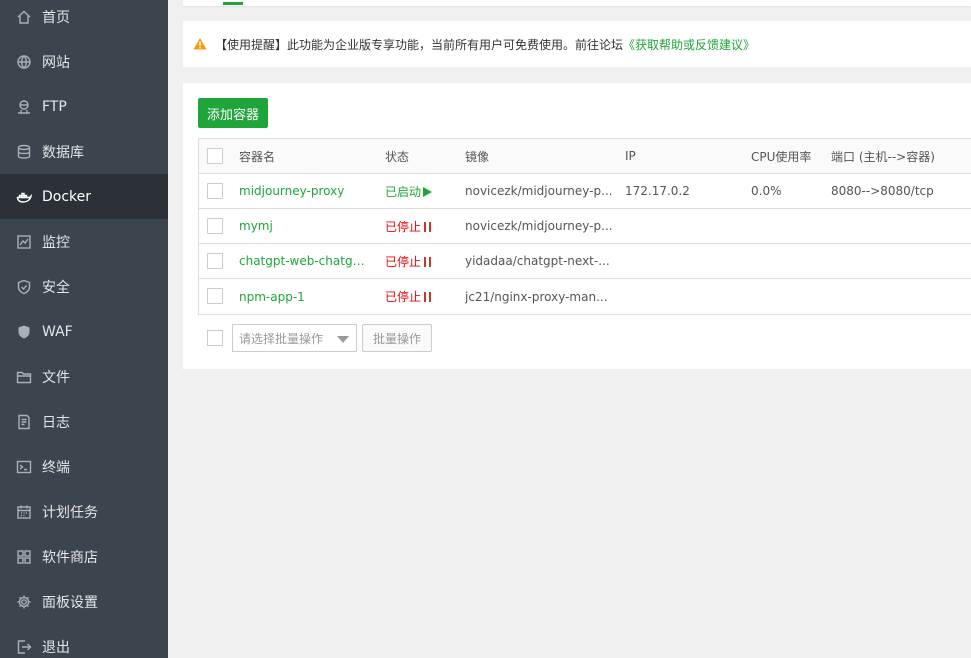 The image size is (971, 658). I want to click on forum-feedback-link: 《获取帮助或反馈建议》, so click(689, 44).